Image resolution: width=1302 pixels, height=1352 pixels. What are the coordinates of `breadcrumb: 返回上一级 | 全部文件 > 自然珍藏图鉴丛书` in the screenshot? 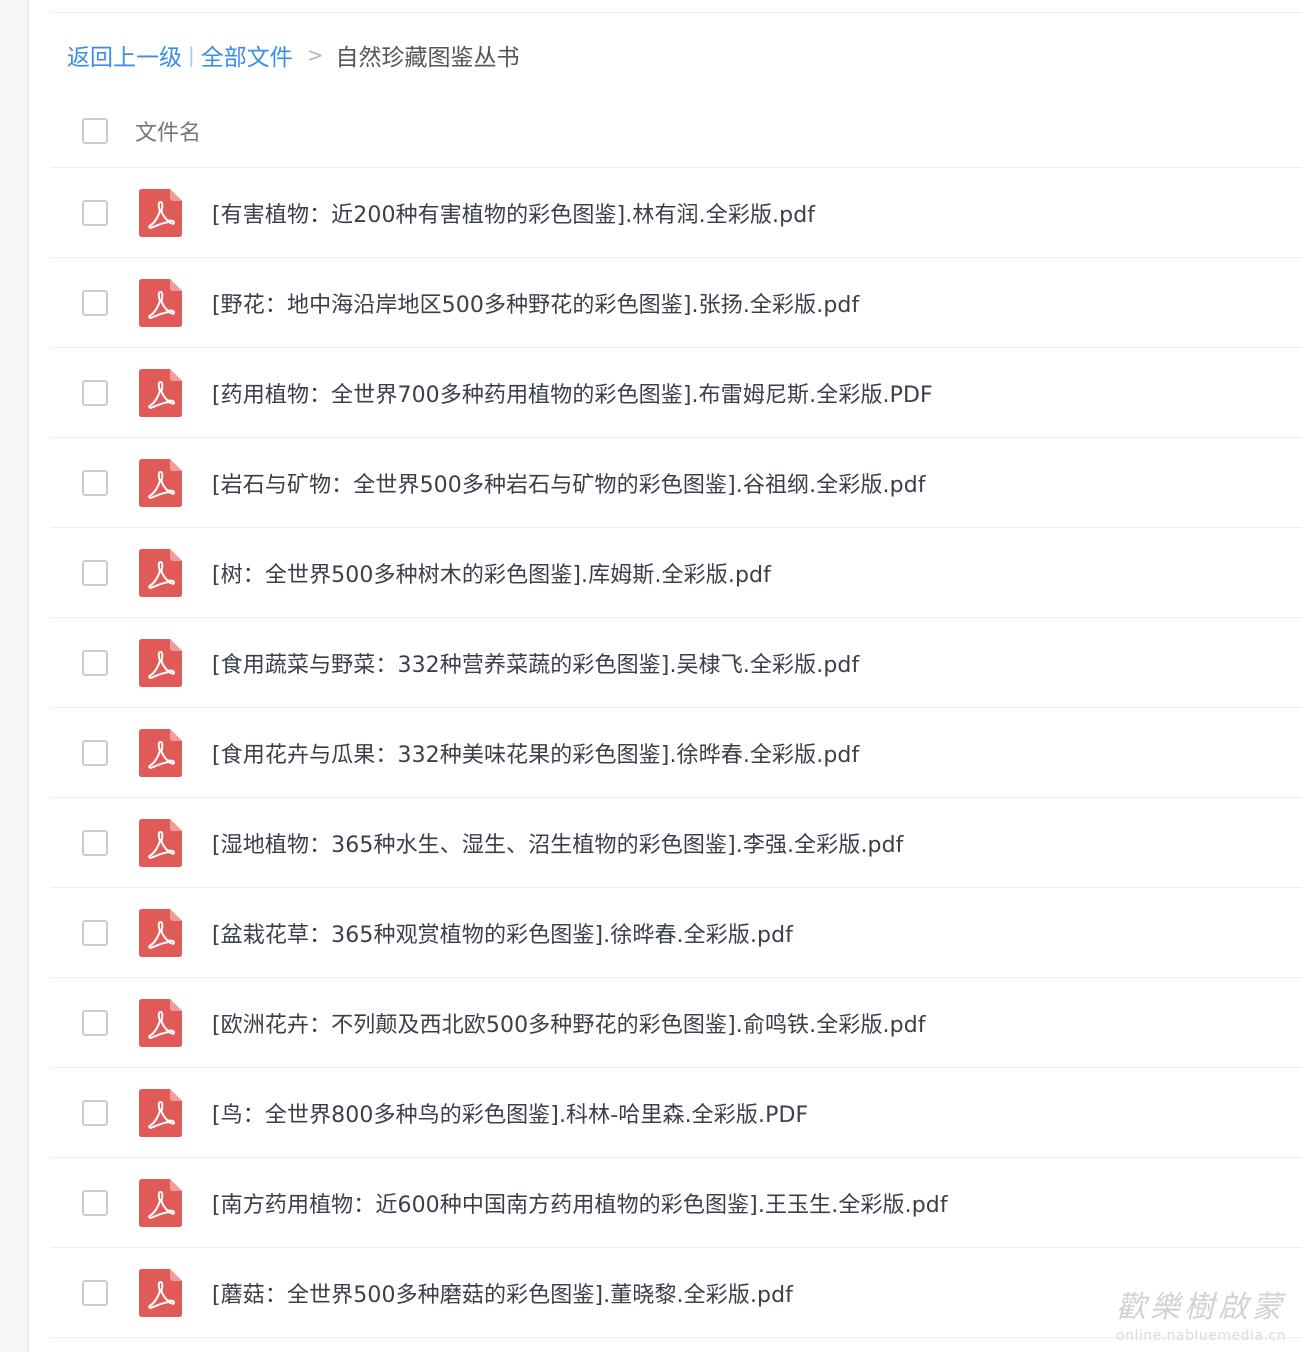 It's located at (293, 55).